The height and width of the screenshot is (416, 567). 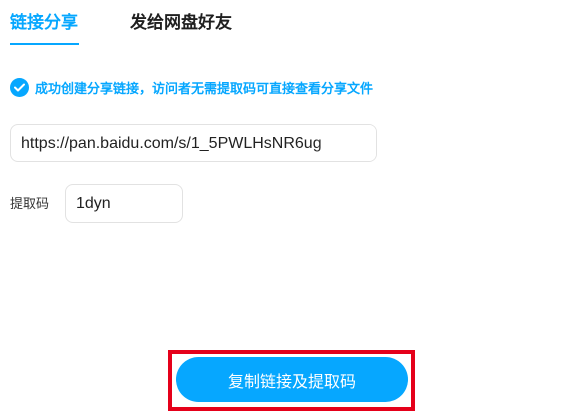 I want to click on share-link-field: https://pan.baidu.com/s/1_5PWLHsNR6ug, so click(x=193, y=143).